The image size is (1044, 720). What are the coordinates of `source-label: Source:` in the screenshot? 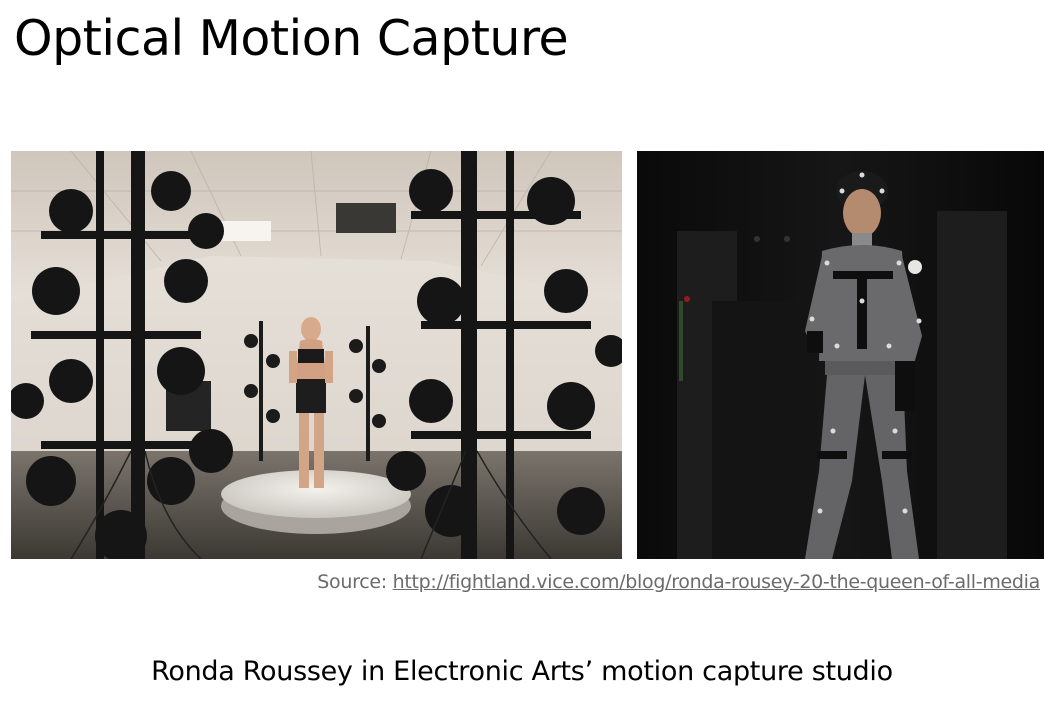 It's located at (352, 582).